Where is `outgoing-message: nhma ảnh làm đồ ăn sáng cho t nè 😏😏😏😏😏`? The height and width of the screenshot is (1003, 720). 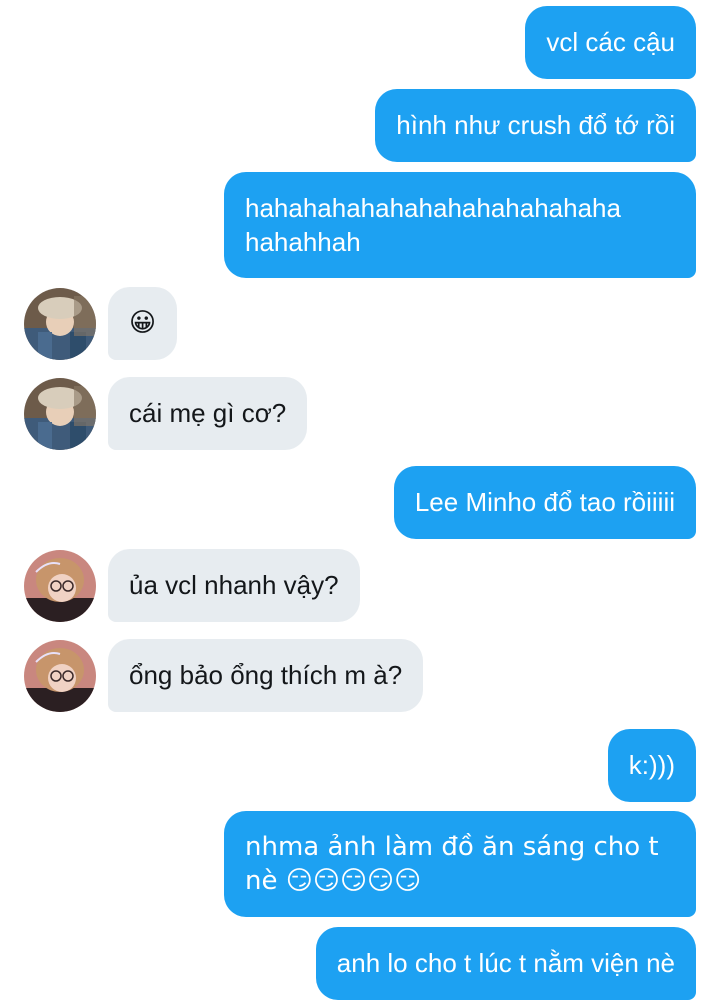 outgoing-message: nhma ảnh làm đồ ăn sáng cho t nè 😏😏😏😏😏 is located at coordinates (460, 864).